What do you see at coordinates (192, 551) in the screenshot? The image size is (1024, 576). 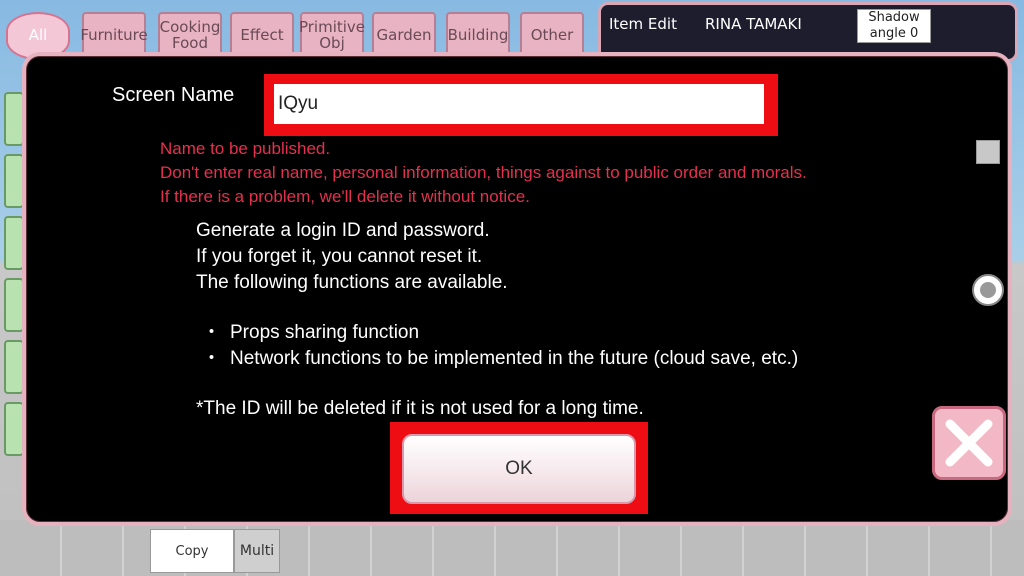 I see `copy-button: Copy` at bounding box center [192, 551].